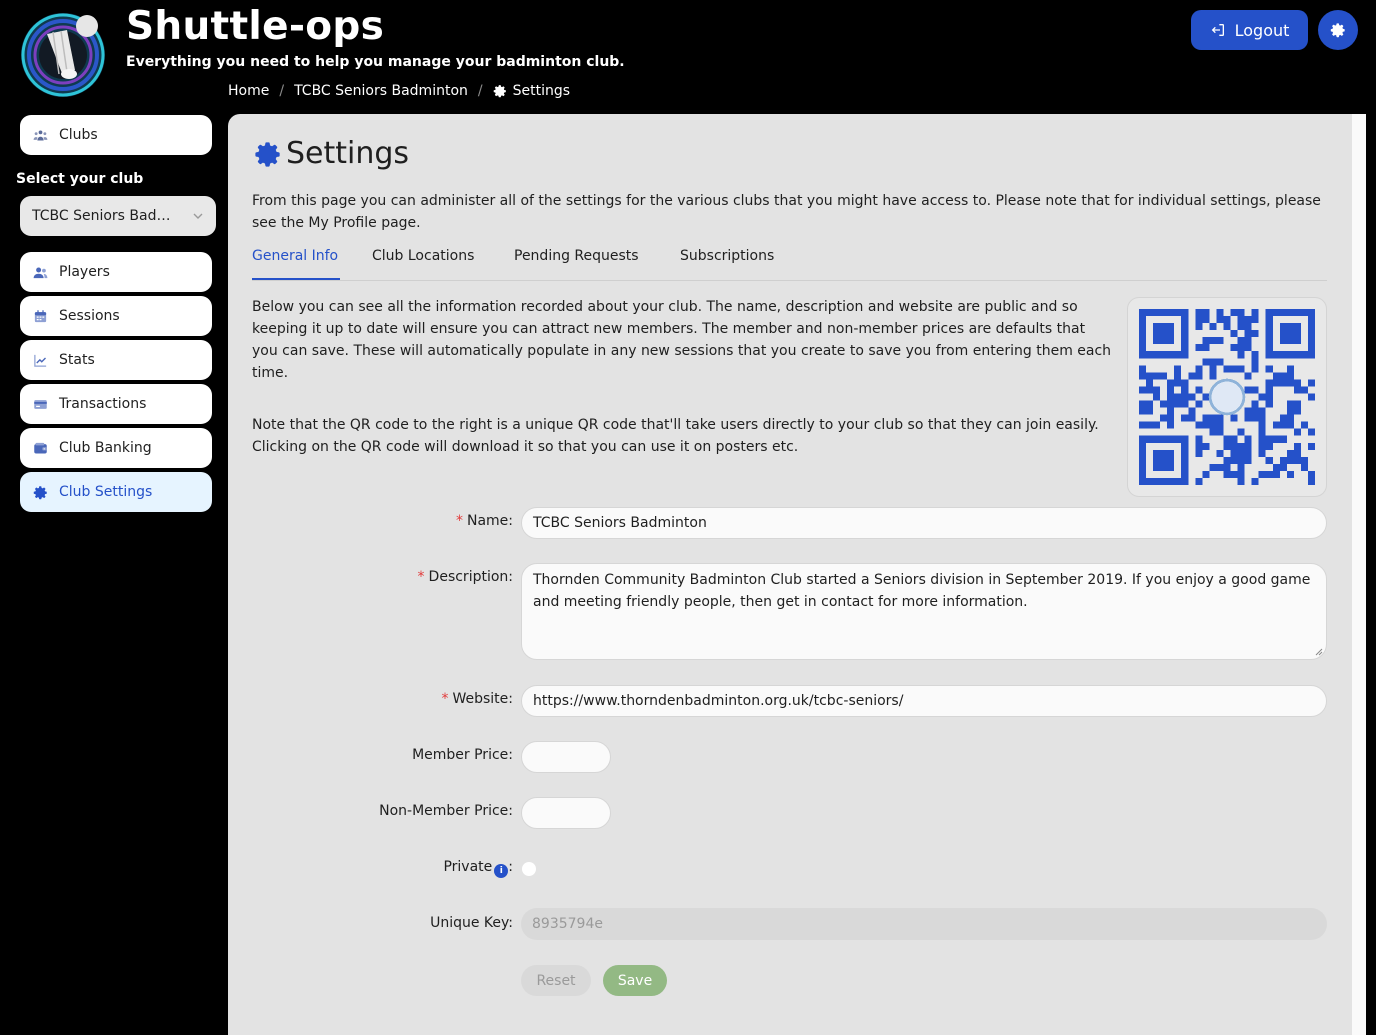 This screenshot has width=1376, height=1035. What do you see at coordinates (465, 577) in the screenshot?
I see `description-label: * Description:` at bounding box center [465, 577].